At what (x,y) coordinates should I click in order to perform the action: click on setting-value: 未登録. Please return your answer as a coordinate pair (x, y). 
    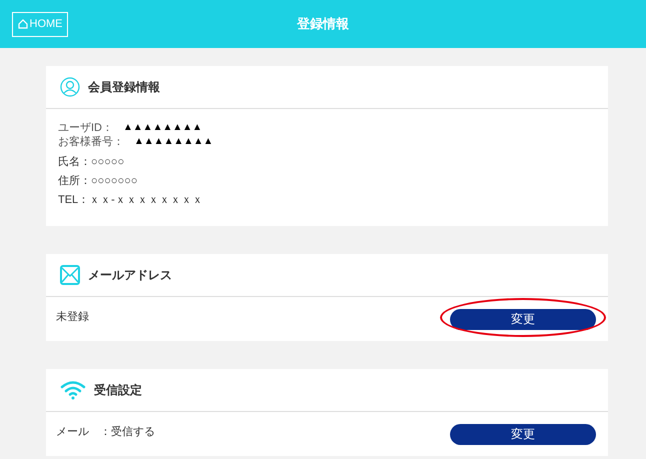
    Looking at the image, I should click on (72, 317).